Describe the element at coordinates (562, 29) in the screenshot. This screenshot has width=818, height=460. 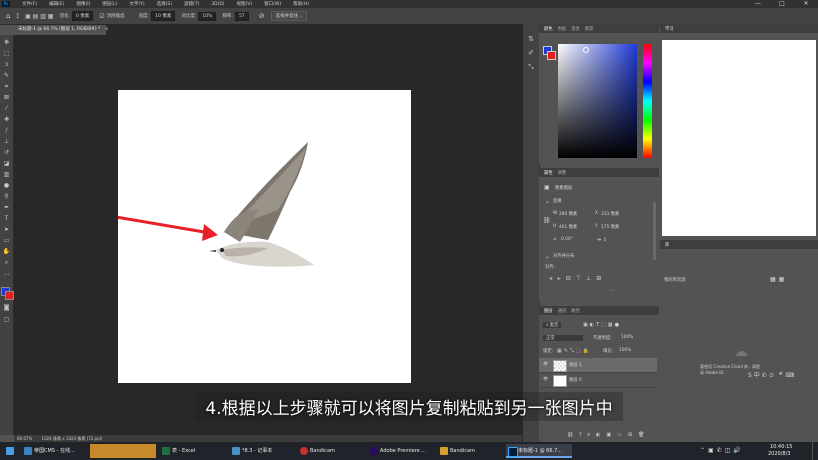
I see `tab-swatches: 色板` at that location.